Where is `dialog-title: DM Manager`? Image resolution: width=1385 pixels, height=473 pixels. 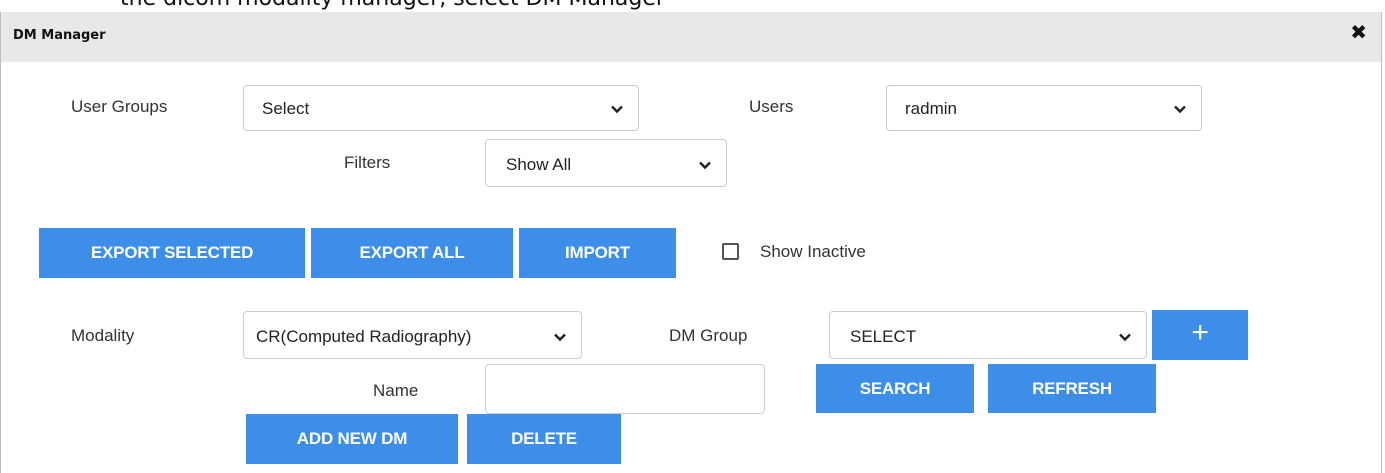
dialog-title: DM Manager is located at coordinates (59, 35).